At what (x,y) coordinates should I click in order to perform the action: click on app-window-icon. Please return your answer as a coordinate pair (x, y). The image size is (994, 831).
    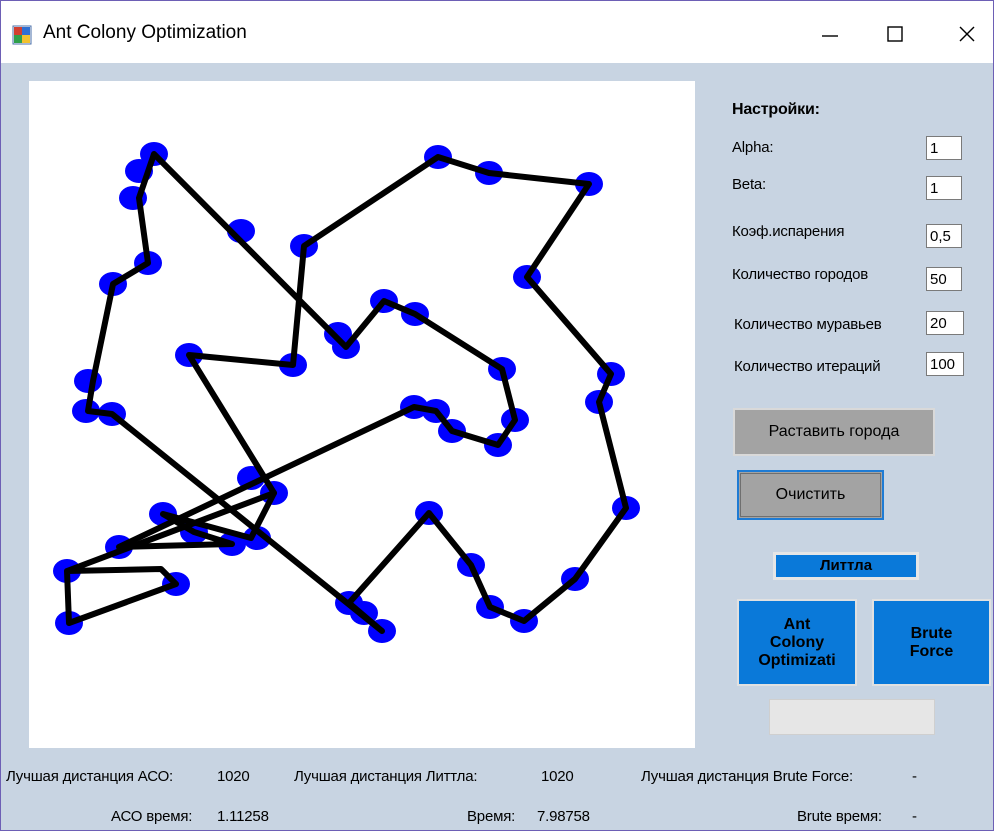
    Looking at the image, I should click on (22, 35).